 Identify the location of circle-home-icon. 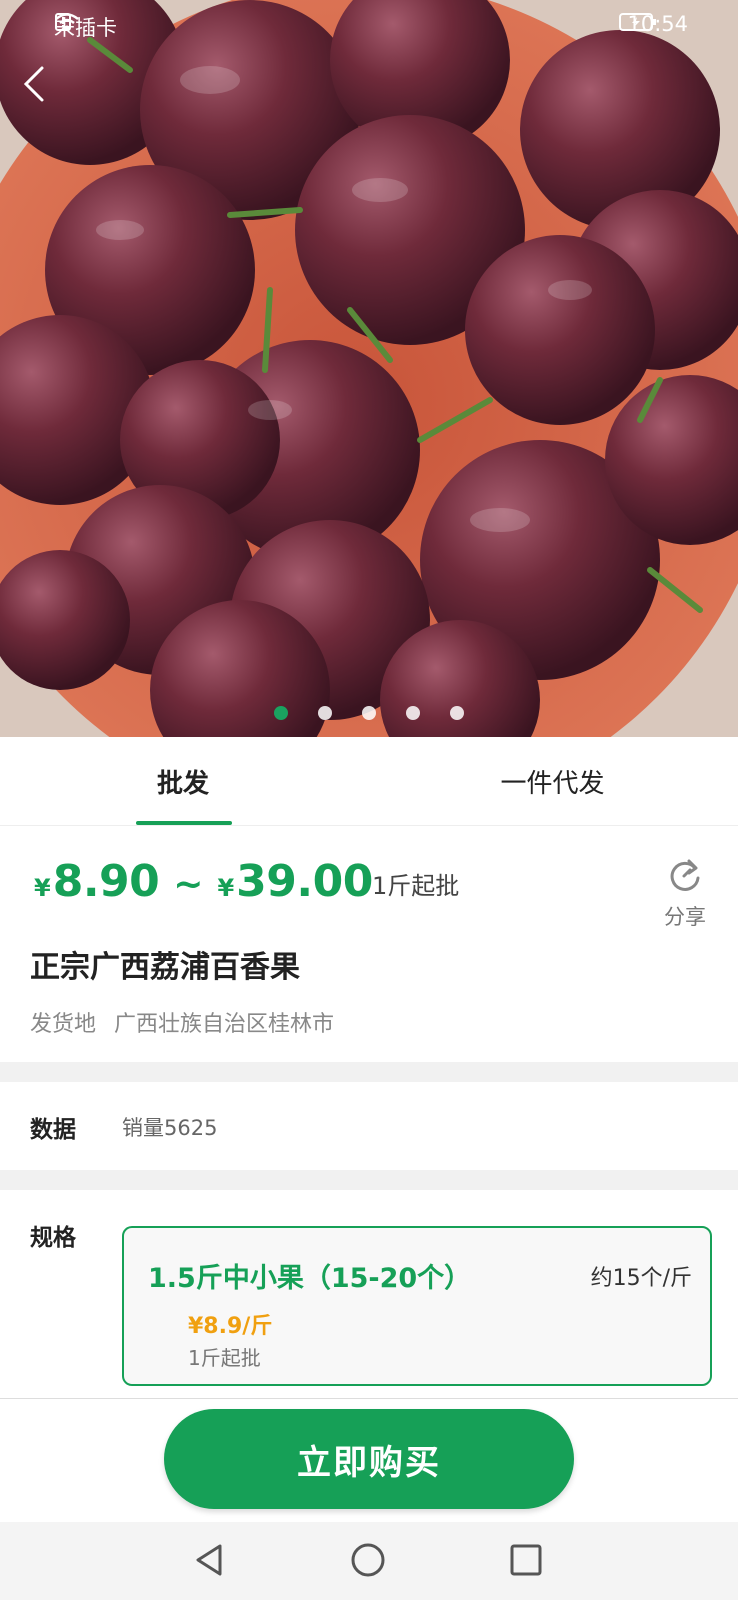
(368, 1560).